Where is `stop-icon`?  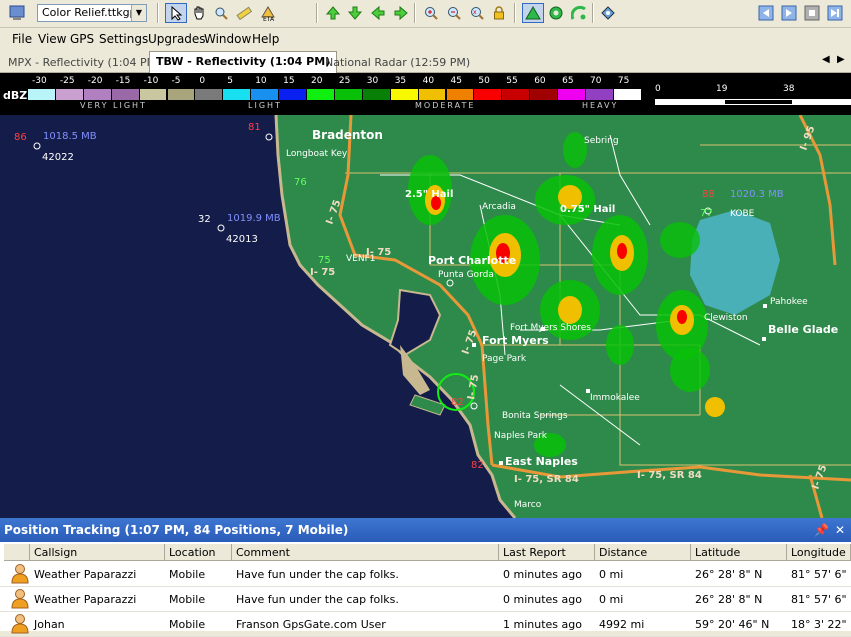 stop-icon is located at coordinates (812, 13).